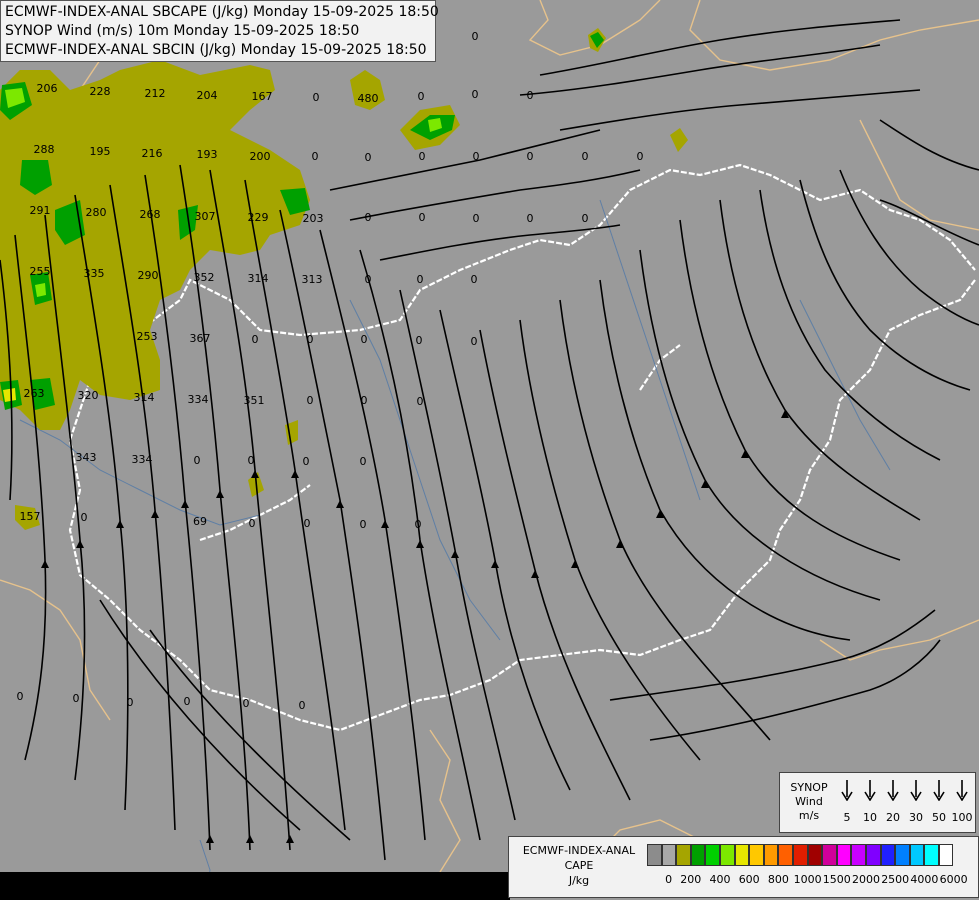 Image resolution: width=979 pixels, height=900 pixels. Describe the element at coordinates (205, 216) in the screenshot. I see `station-value: 307` at that location.